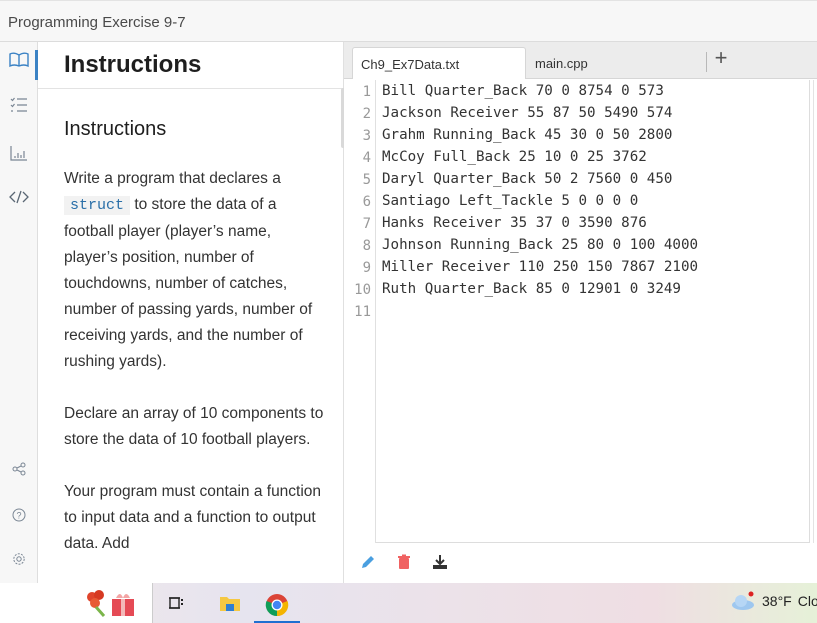 This screenshot has height=623, width=817. Describe the element at coordinates (110, 603) in the screenshot. I see `gift-bouquet-icon` at that location.